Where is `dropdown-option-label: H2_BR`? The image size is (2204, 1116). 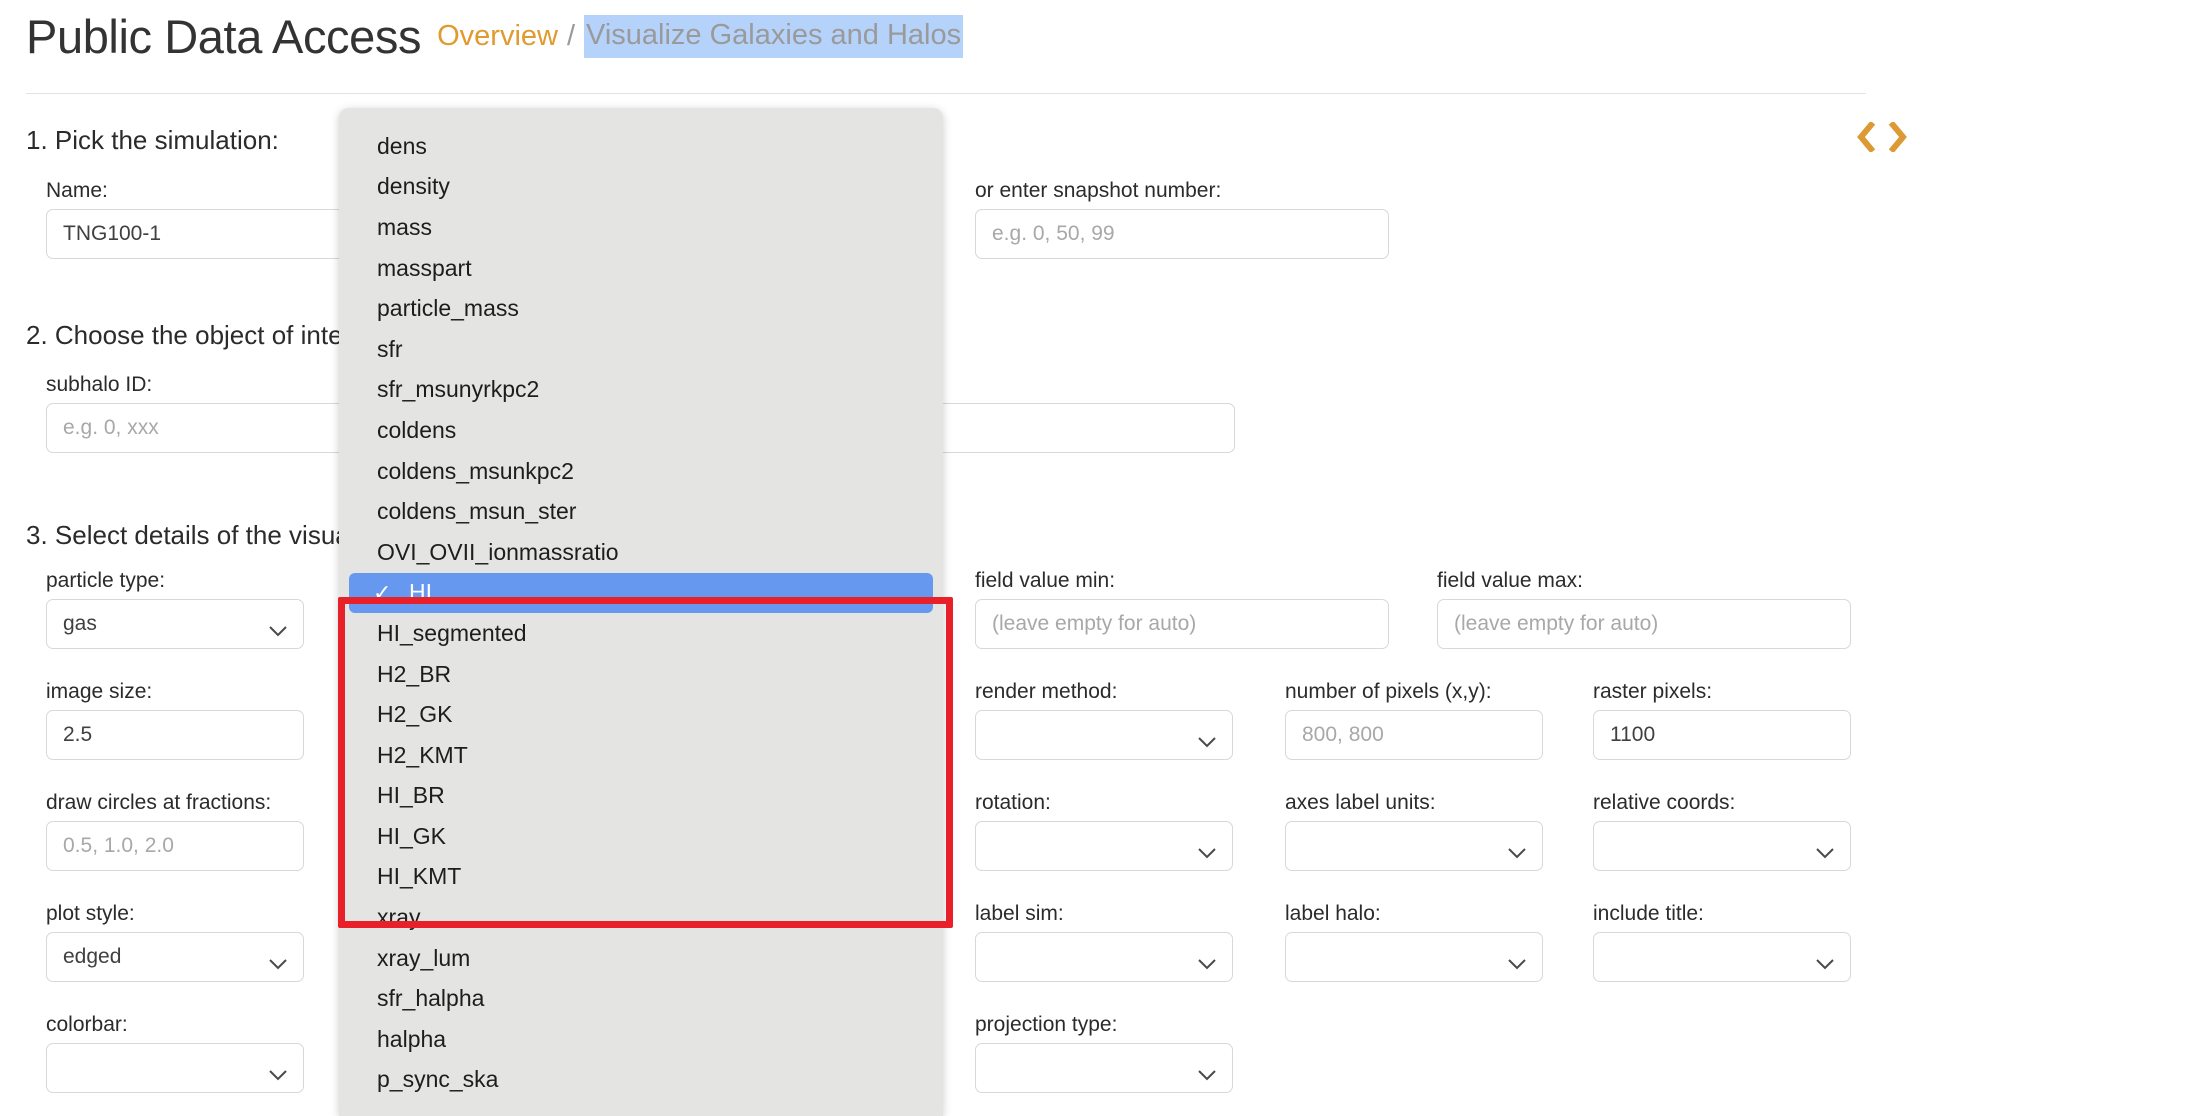 dropdown-option-label: H2_BR is located at coordinates (414, 673).